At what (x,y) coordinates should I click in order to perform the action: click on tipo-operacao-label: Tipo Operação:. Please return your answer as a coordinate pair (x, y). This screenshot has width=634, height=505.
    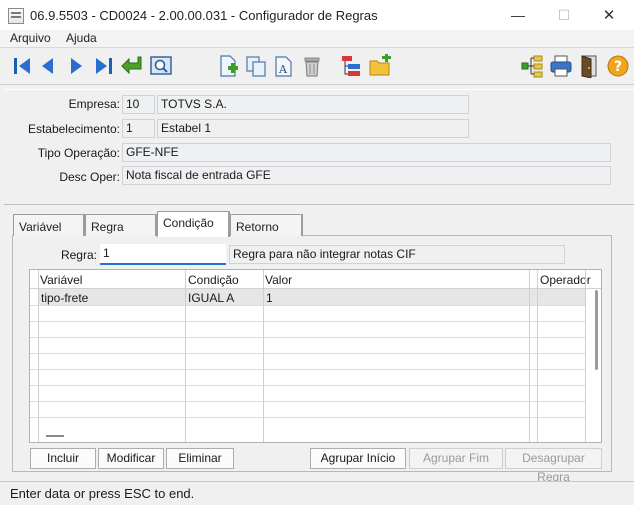
    Looking at the image, I should click on (78, 153).